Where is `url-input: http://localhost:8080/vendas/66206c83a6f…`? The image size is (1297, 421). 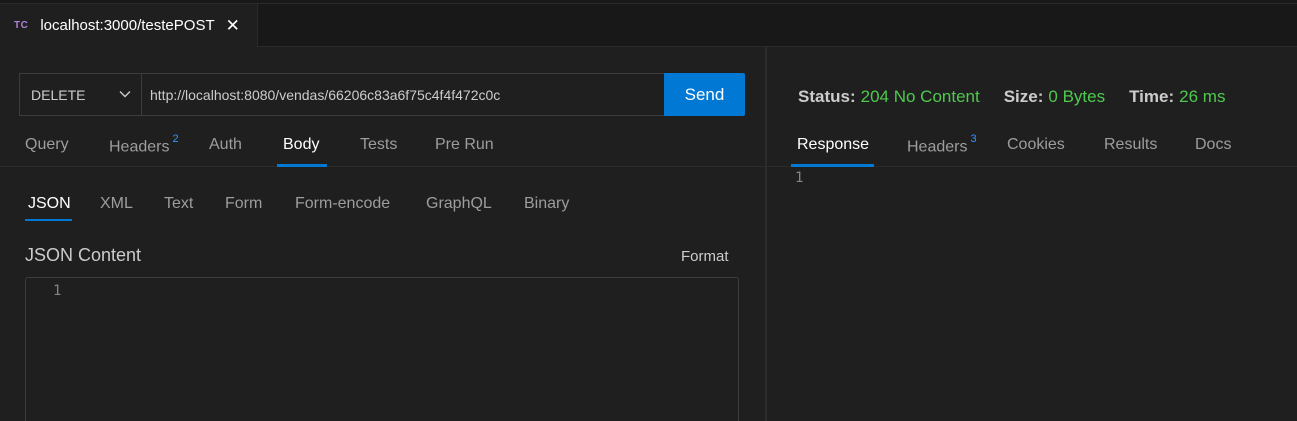 url-input: http://localhost:8080/vendas/66206c83a6f… is located at coordinates (403, 94).